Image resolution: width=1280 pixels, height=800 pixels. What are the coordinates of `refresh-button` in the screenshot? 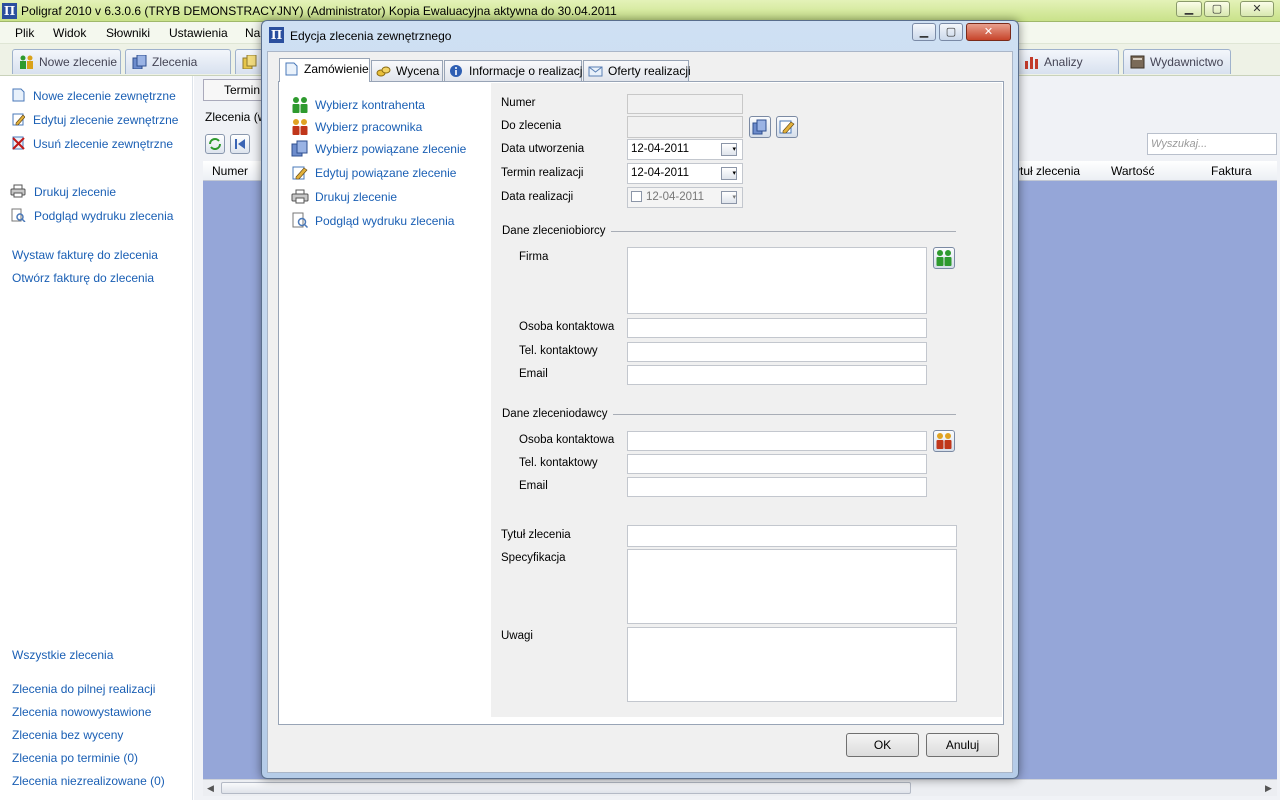 It's located at (215, 144).